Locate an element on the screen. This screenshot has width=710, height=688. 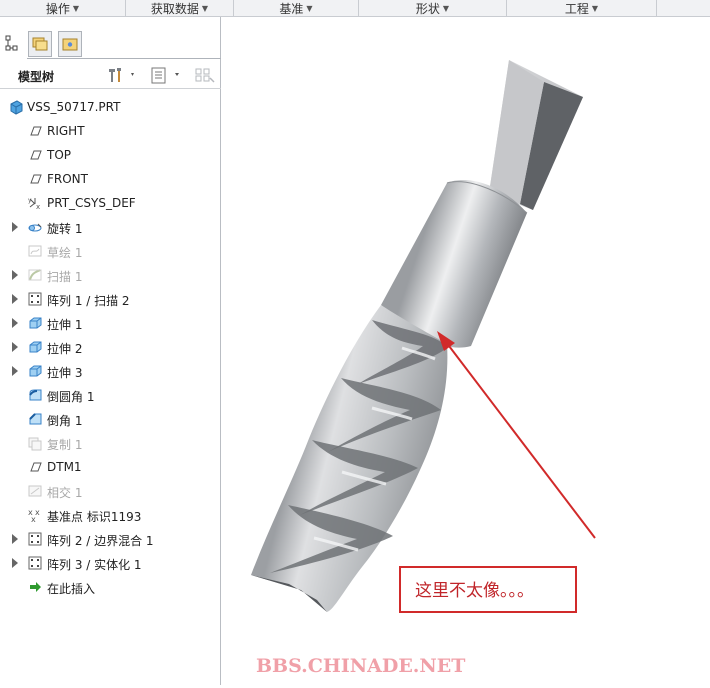
part-icon is located at coordinates (16, 107).